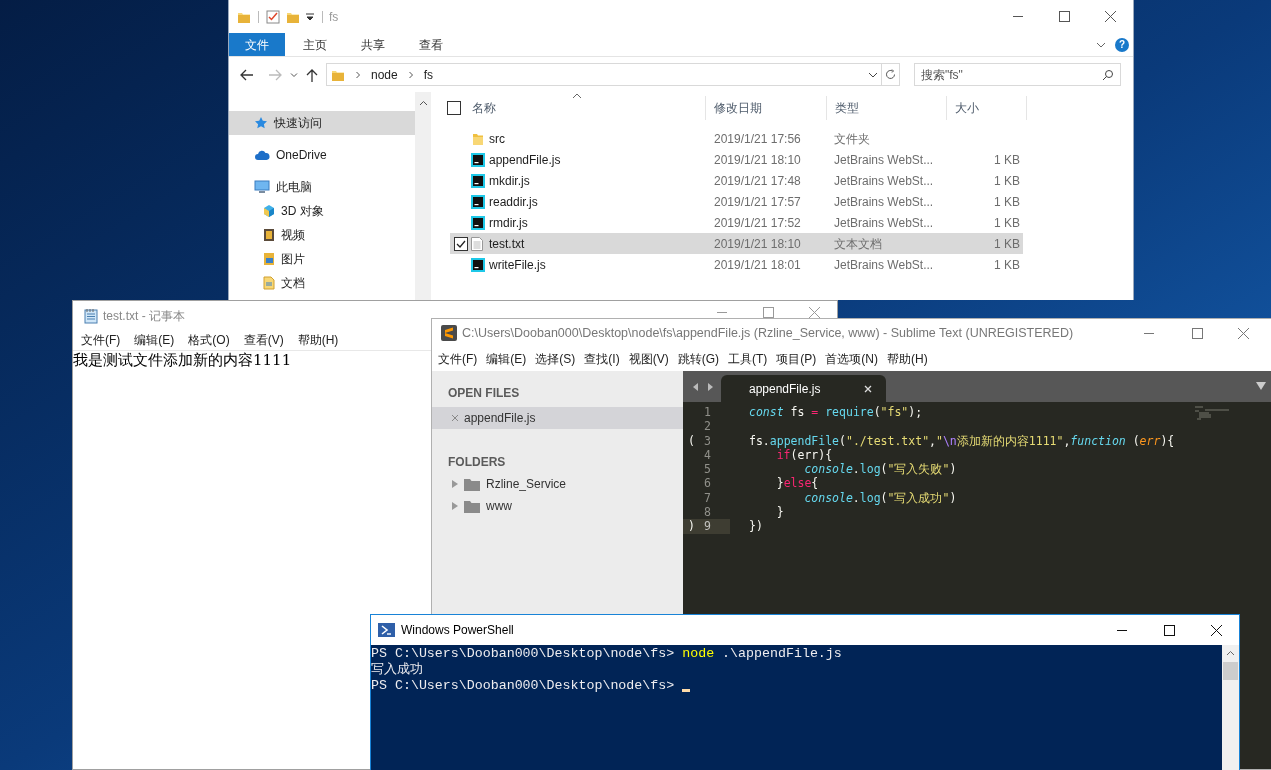  Describe the element at coordinates (455, 506) in the screenshot. I see `expand-arrow-icon` at that location.